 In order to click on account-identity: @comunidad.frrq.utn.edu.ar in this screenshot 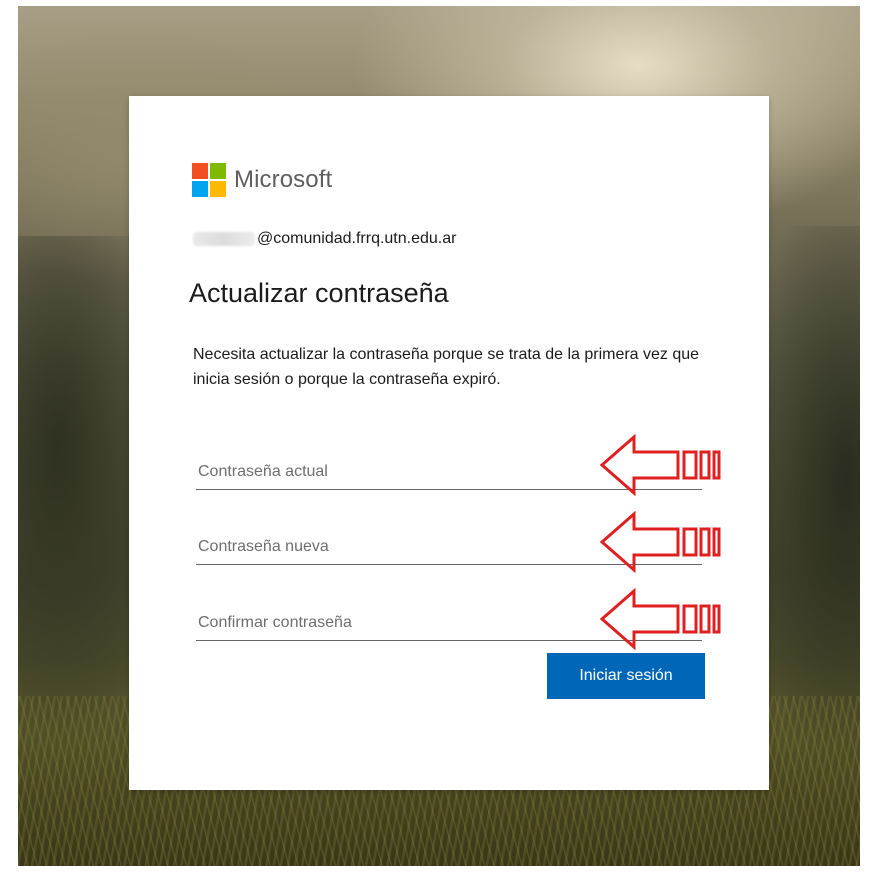, I will do `click(324, 239)`.